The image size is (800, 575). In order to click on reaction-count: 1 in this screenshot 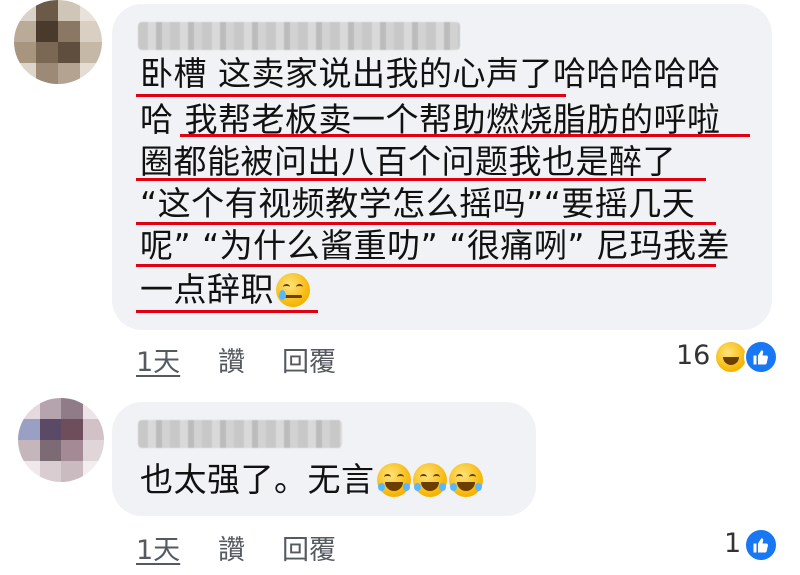, I will do `click(732, 543)`.